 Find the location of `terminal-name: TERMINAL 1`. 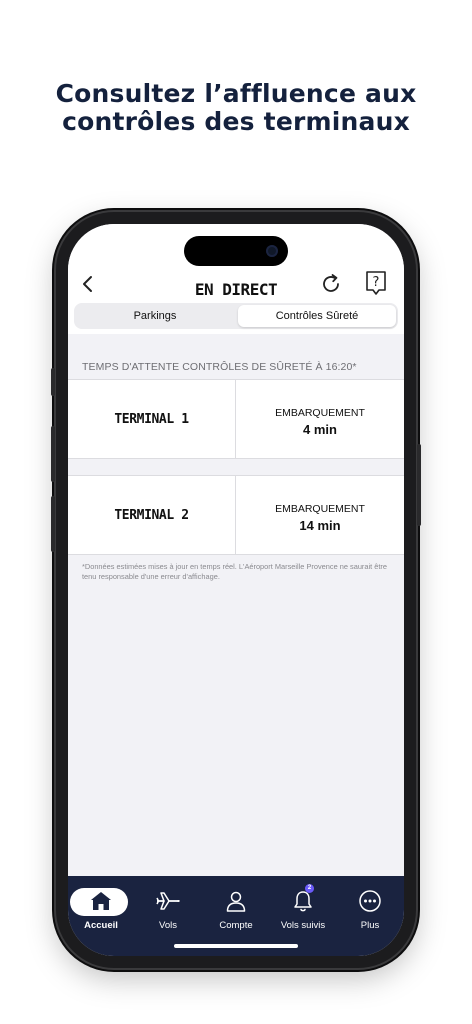

terminal-name: TERMINAL 1 is located at coordinates (151, 419).